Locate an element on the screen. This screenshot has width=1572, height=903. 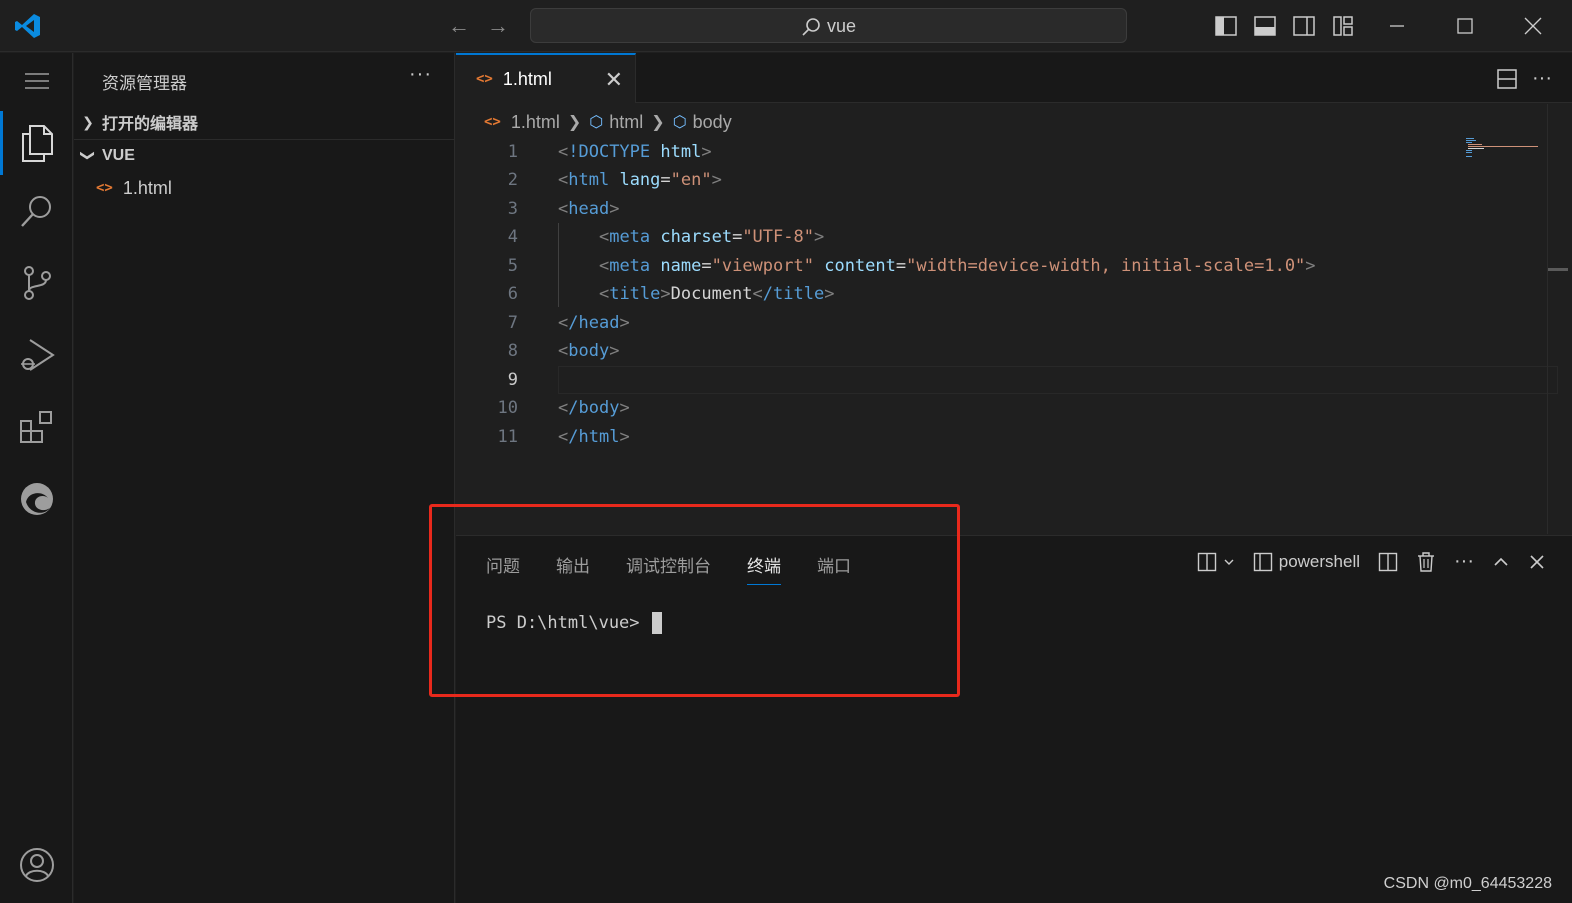
minimap is located at coordinates (1502, 151).